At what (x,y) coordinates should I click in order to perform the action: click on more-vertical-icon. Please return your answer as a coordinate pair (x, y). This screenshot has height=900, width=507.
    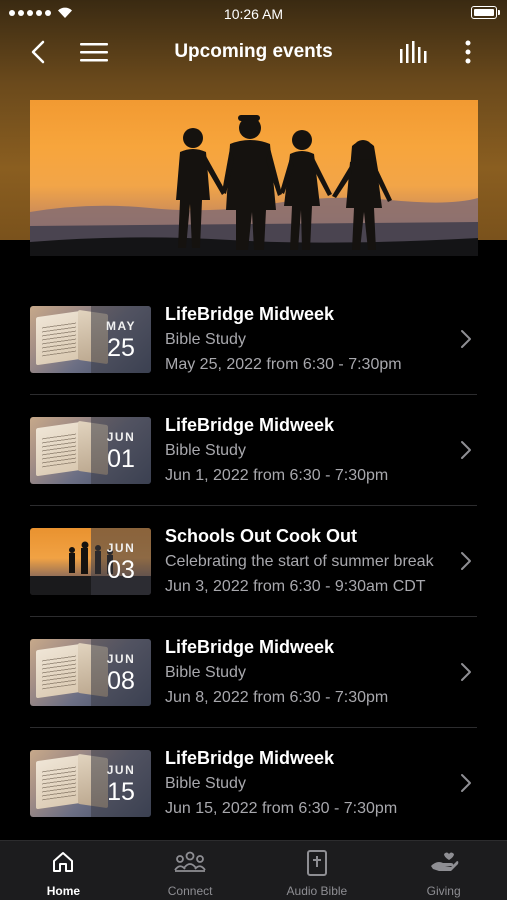
    Looking at the image, I should click on (468, 52).